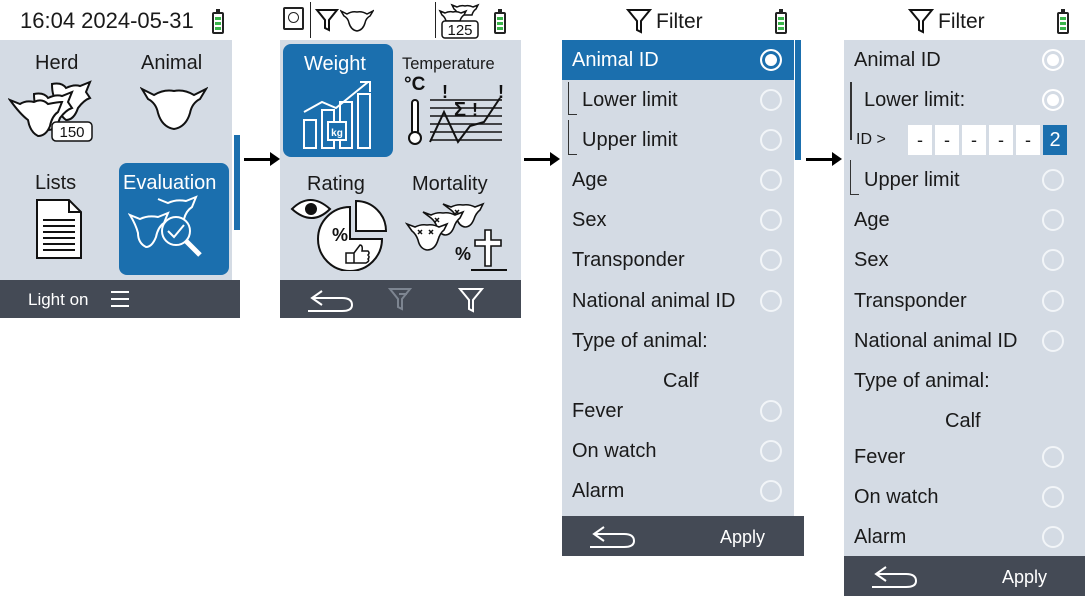 This screenshot has width=1085, height=596. Describe the element at coordinates (854, 177) in the screenshot. I see `tree-connector` at that location.